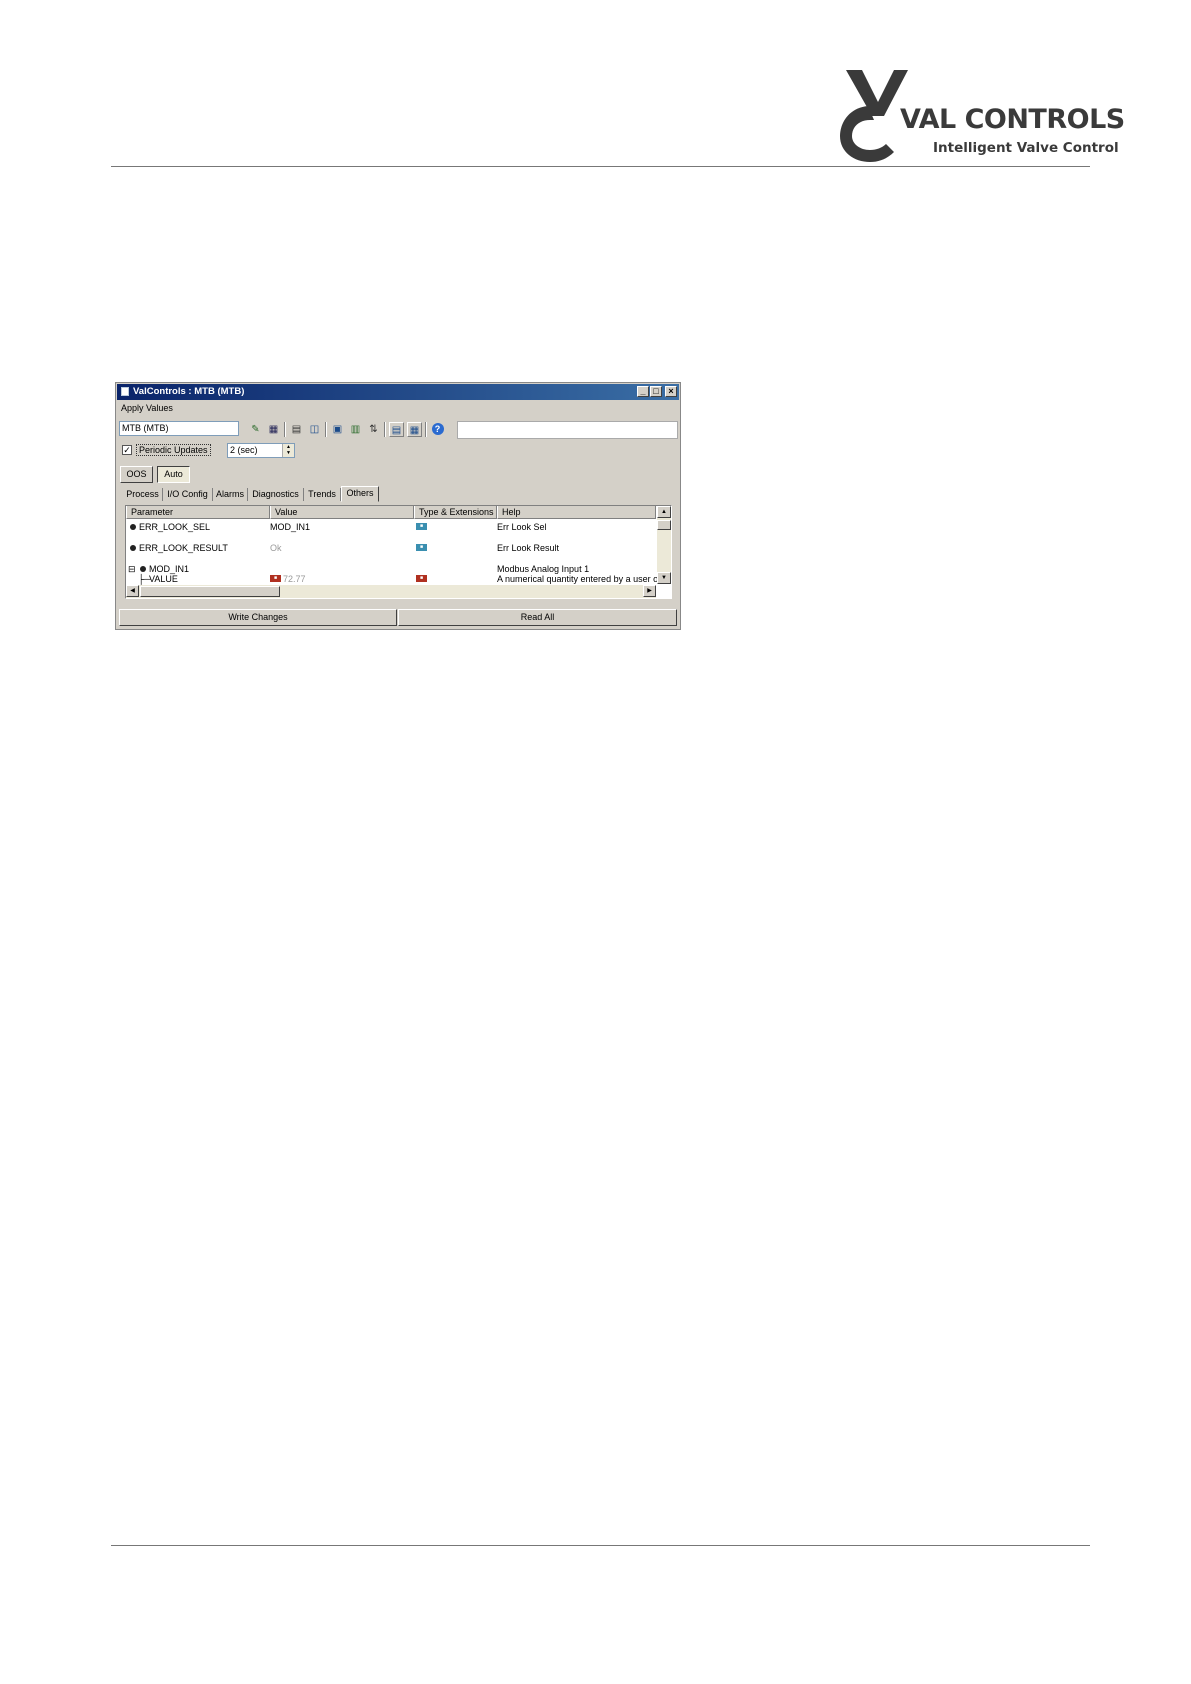 Image resolution: width=1191 pixels, height=1684 pixels. What do you see at coordinates (230, 494) in the screenshot?
I see `tab-alarms: Alarms` at bounding box center [230, 494].